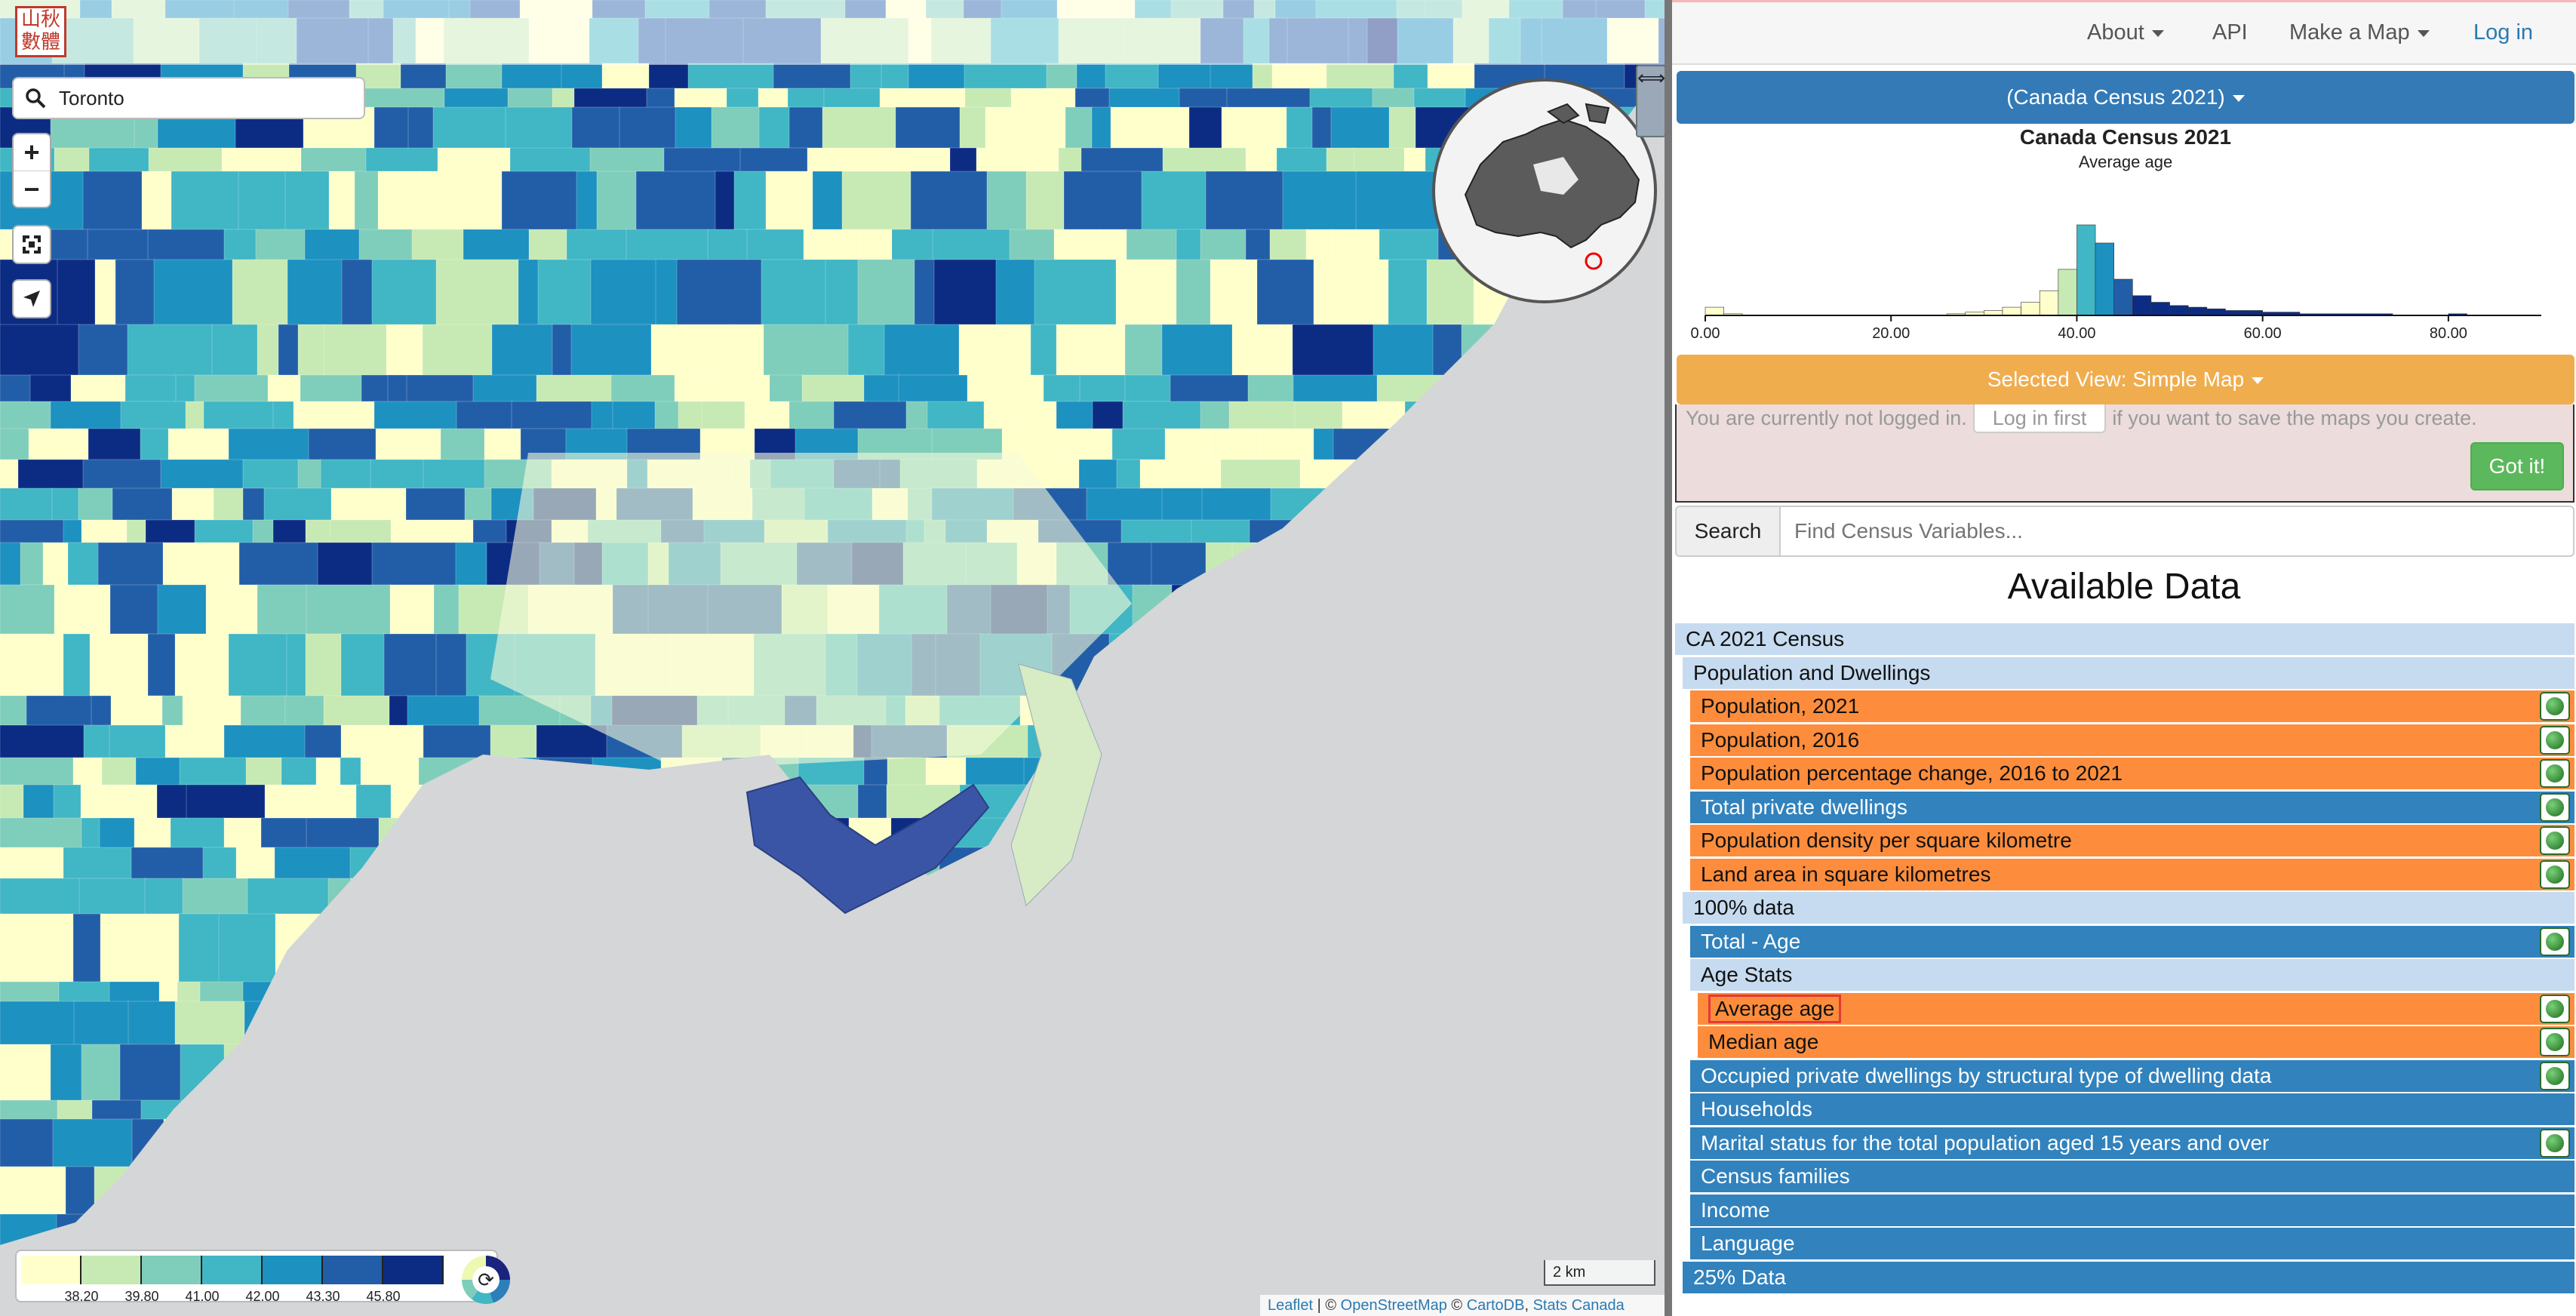 The width and height of the screenshot is (2576, 1316). I want to click on variable-label: Median age, so click(1763, 1041).